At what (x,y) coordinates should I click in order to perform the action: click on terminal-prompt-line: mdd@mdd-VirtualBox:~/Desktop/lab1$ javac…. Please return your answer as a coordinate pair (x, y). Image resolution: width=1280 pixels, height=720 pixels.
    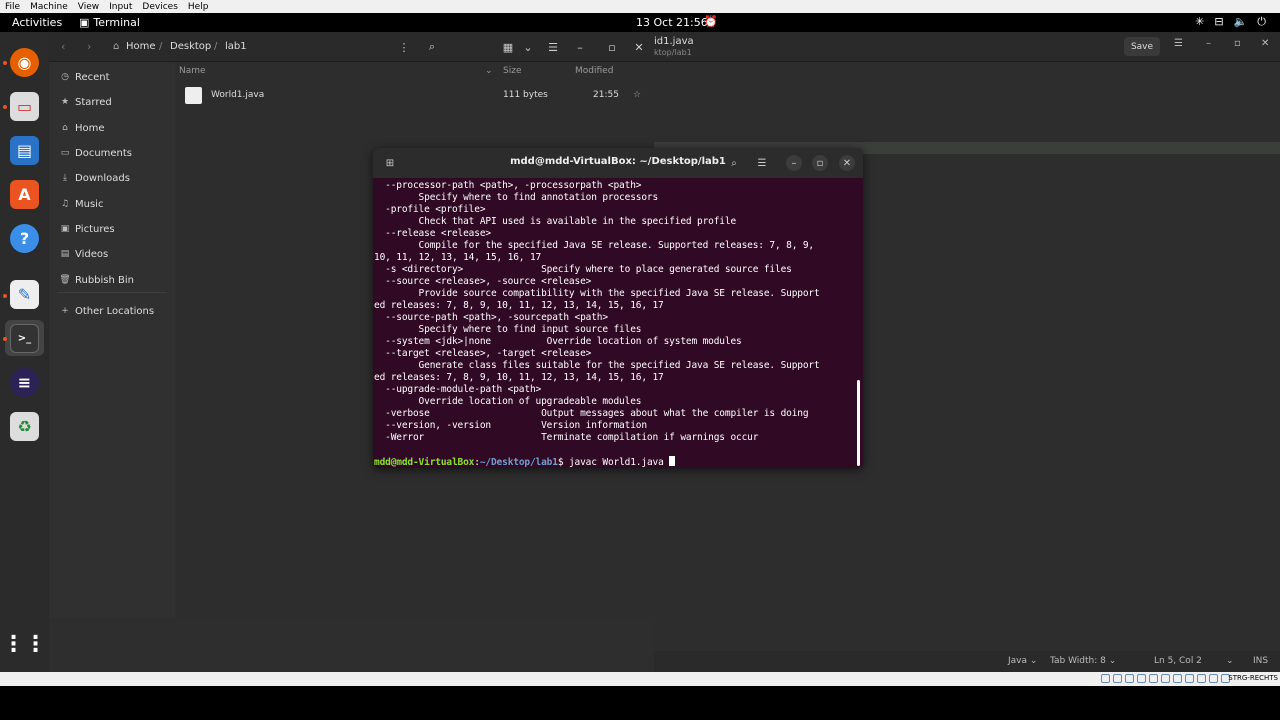
    Looking at the image, I should click on (616, 462).